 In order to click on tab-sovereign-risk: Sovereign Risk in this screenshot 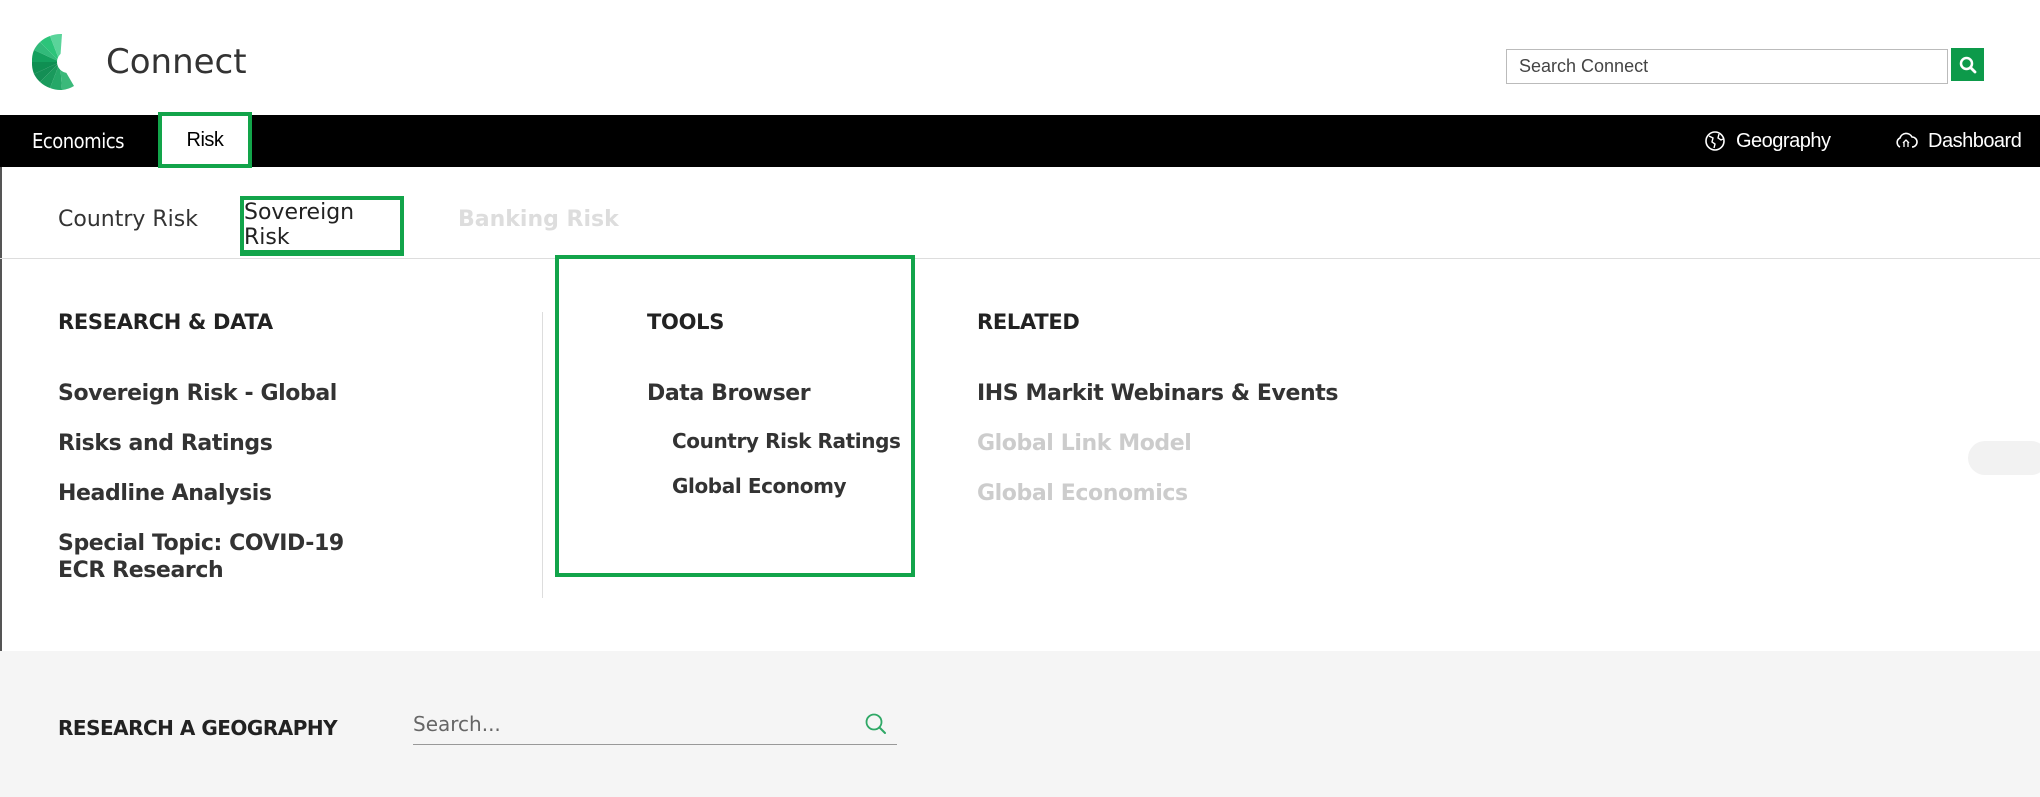, I will do `click(322, 226)`.